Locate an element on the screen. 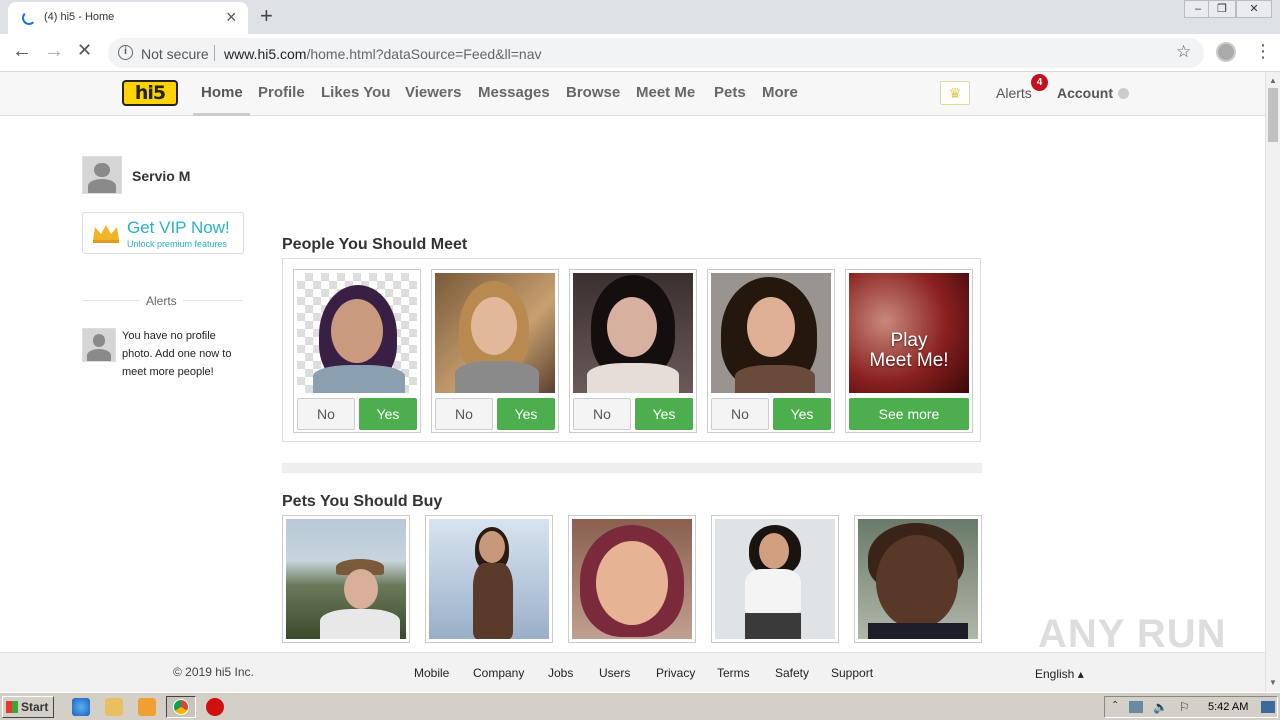 This screenshot has height=720, width=1280. scrollbar-thumb is located at coordinates (1273, 115).